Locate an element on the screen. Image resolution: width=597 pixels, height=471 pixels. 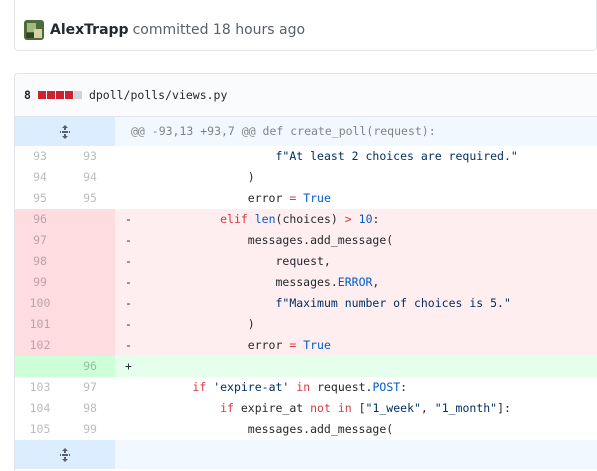
code-content is located at coordinates (366, 366).